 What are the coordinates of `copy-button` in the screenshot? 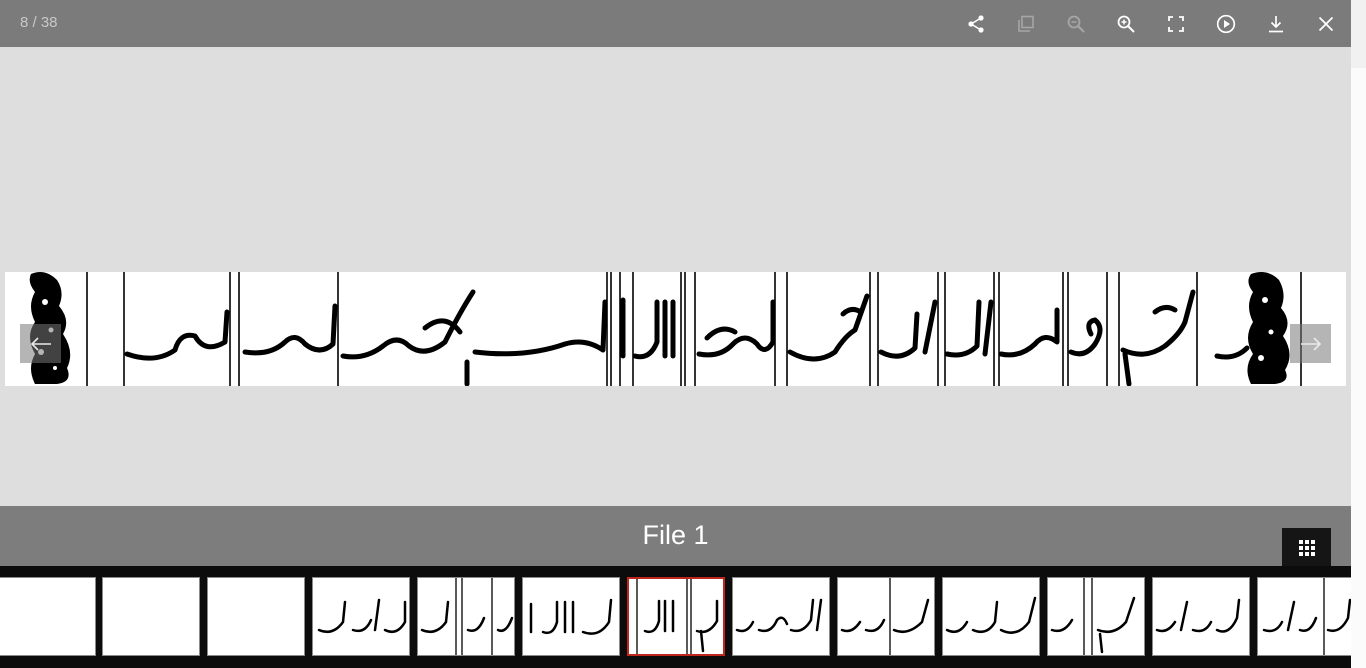 It's located at (1026, 23).